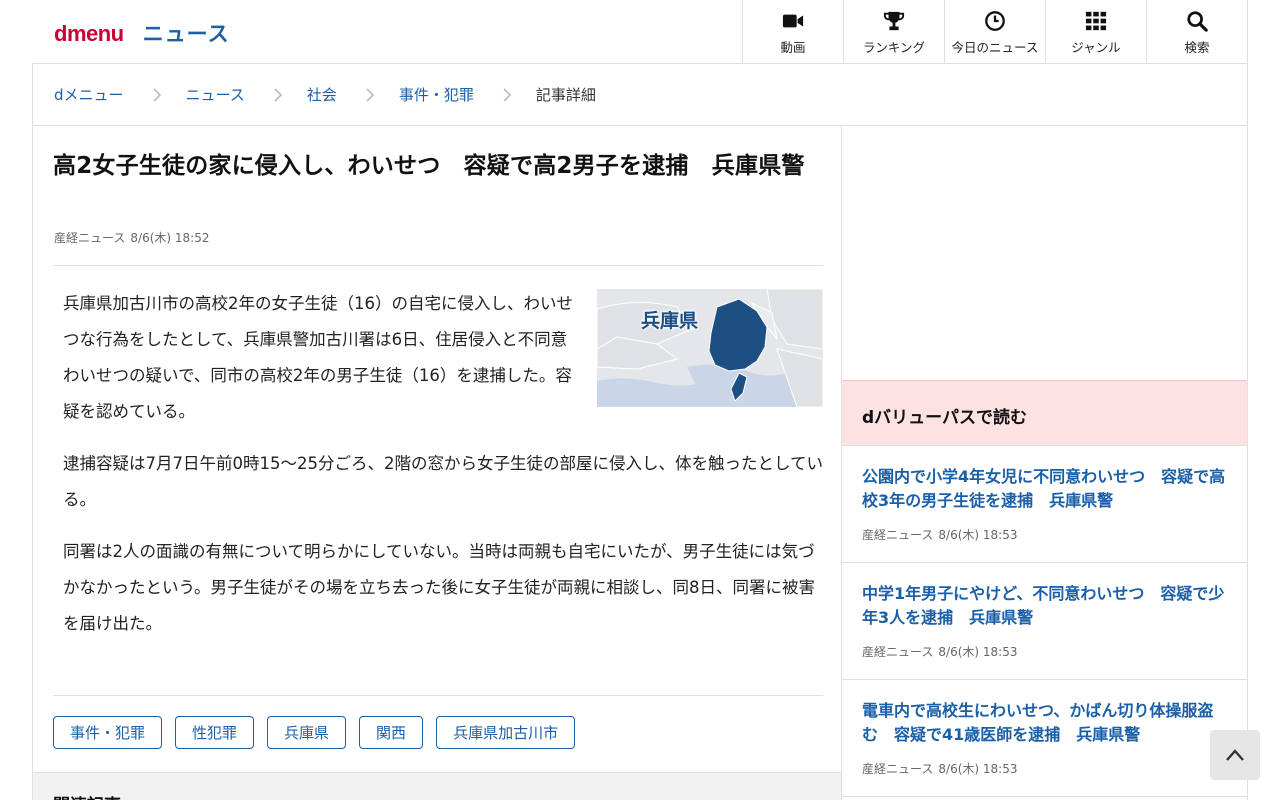 Image resolution: width=1280 pixels, height=800 pixels. I want to click on nav-genre-label: ジャンル, so click(1096, 47).